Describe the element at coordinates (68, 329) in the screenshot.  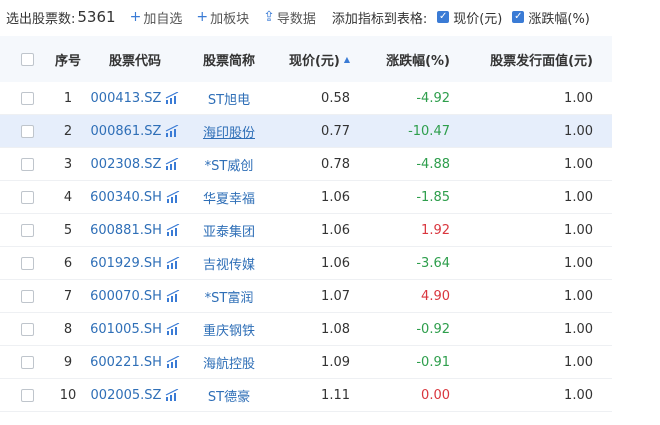
I see `row-index: 8` at that location.